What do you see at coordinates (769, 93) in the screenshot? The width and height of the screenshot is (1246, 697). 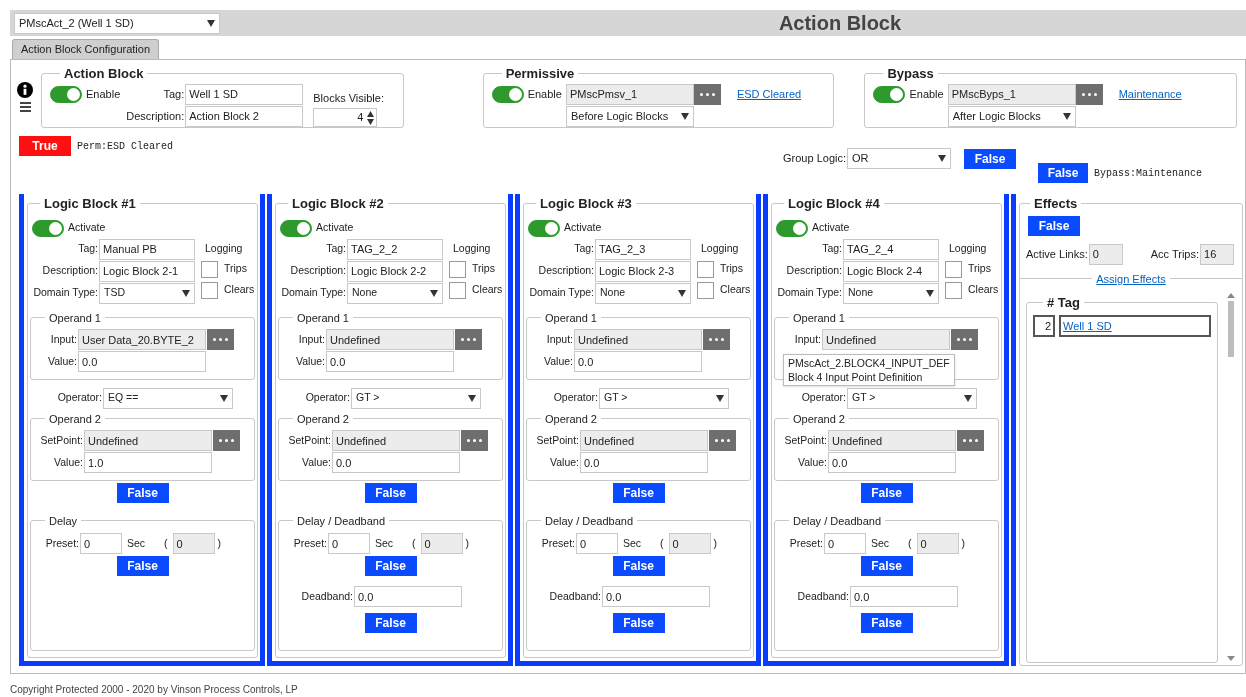 I see `link: ESD Cleared` at bounding box center [769, 93].